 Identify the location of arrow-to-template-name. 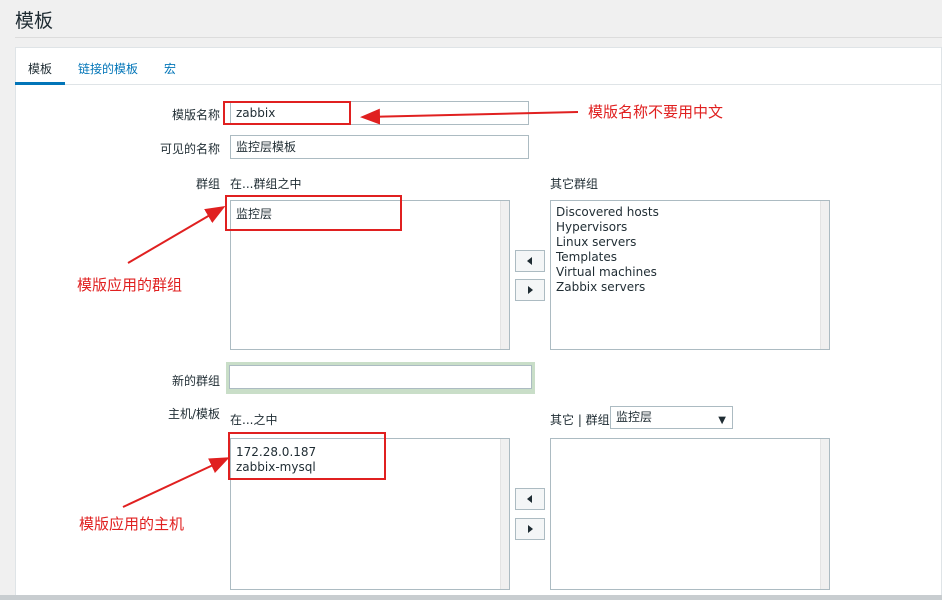
(469, 116).